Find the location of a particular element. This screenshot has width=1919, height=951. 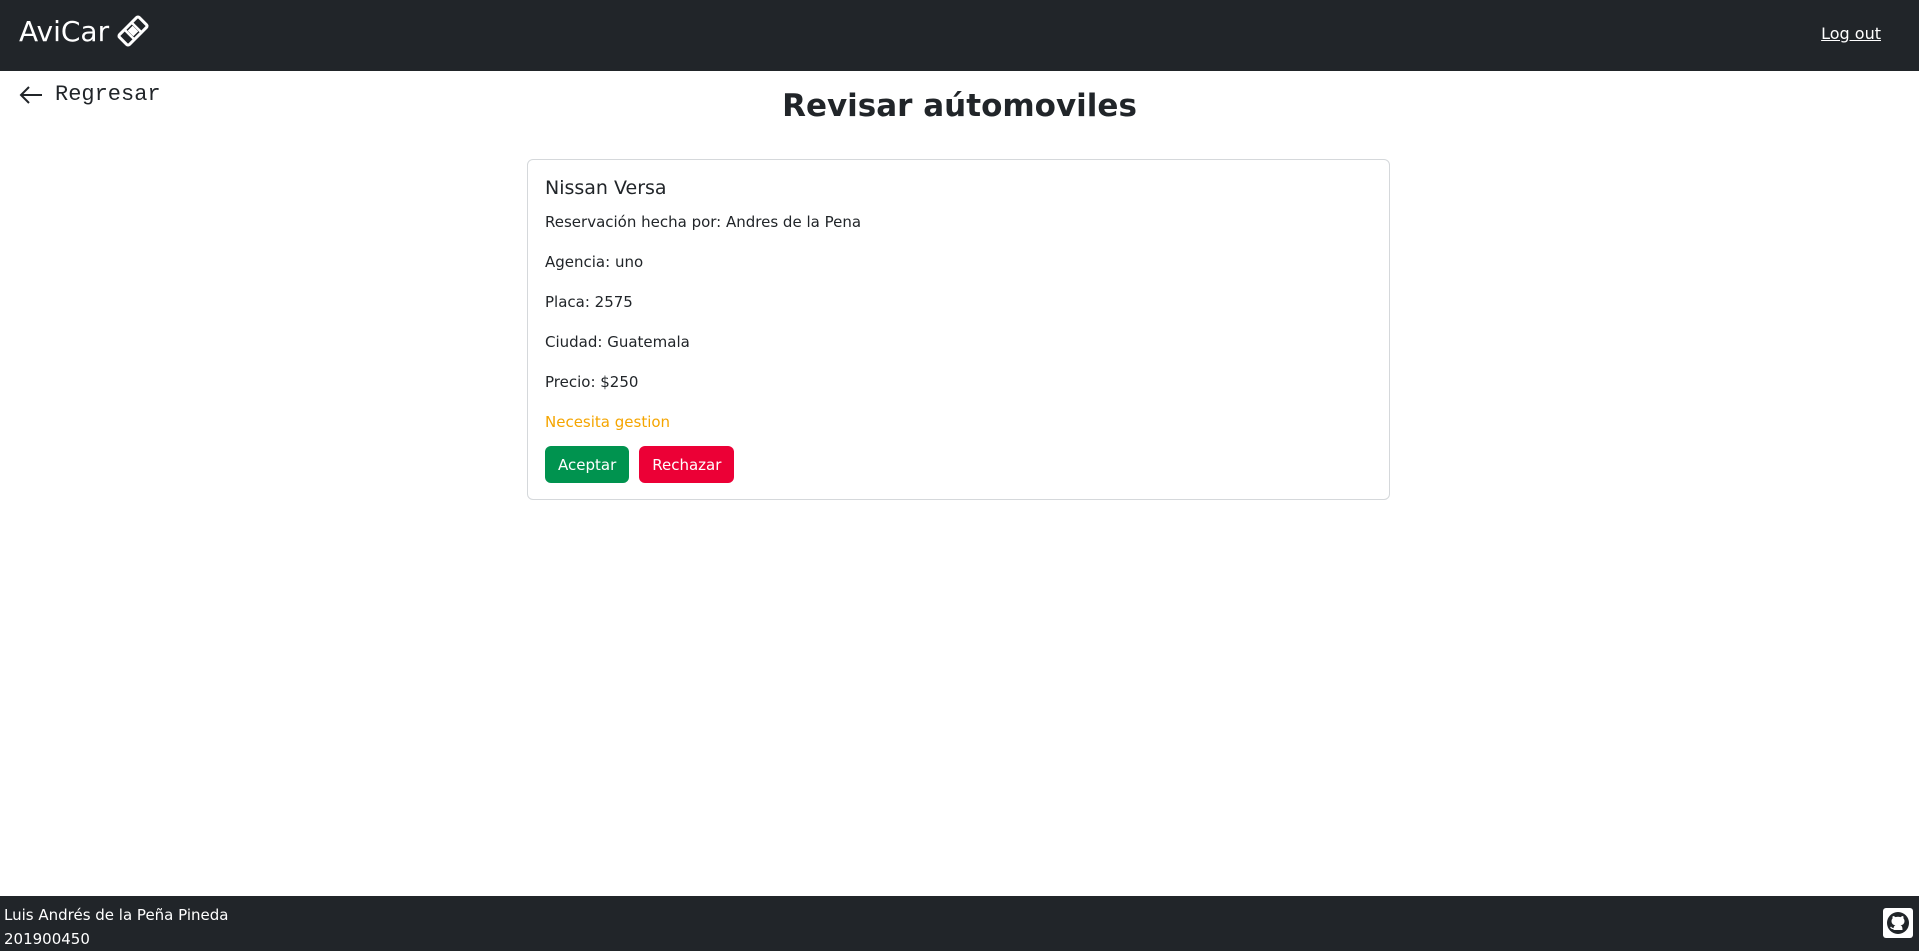

footer: Luis Andrés de la Peña Pineda 201900450 is located at coordinates (959, 923).